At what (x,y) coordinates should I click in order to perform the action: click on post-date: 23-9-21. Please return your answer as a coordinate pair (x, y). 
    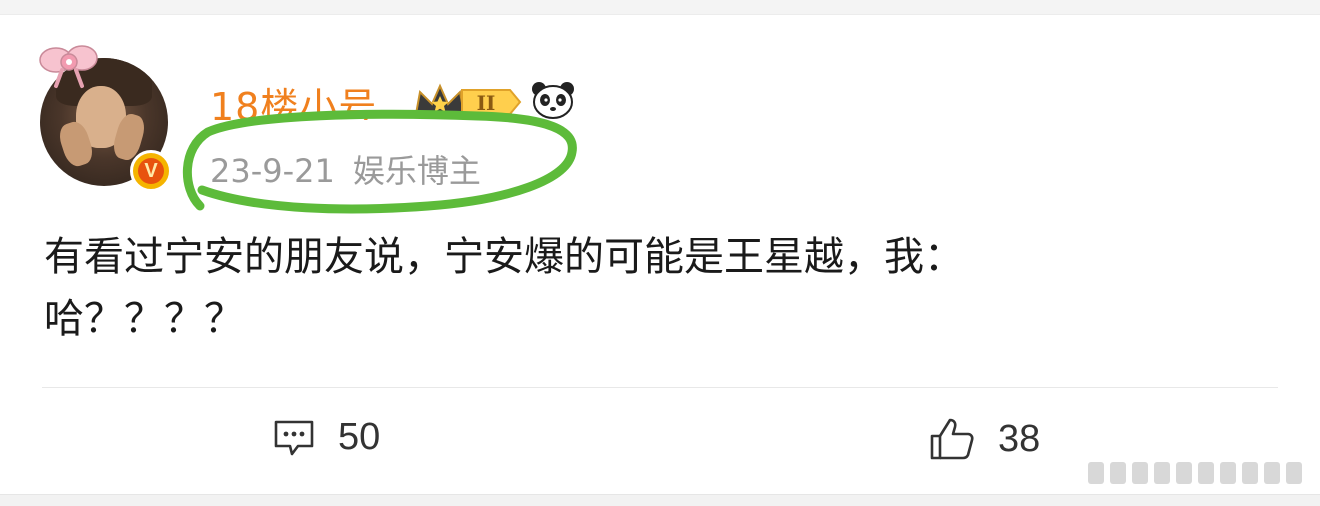
    Looking at the image, I should click on (272, 171).